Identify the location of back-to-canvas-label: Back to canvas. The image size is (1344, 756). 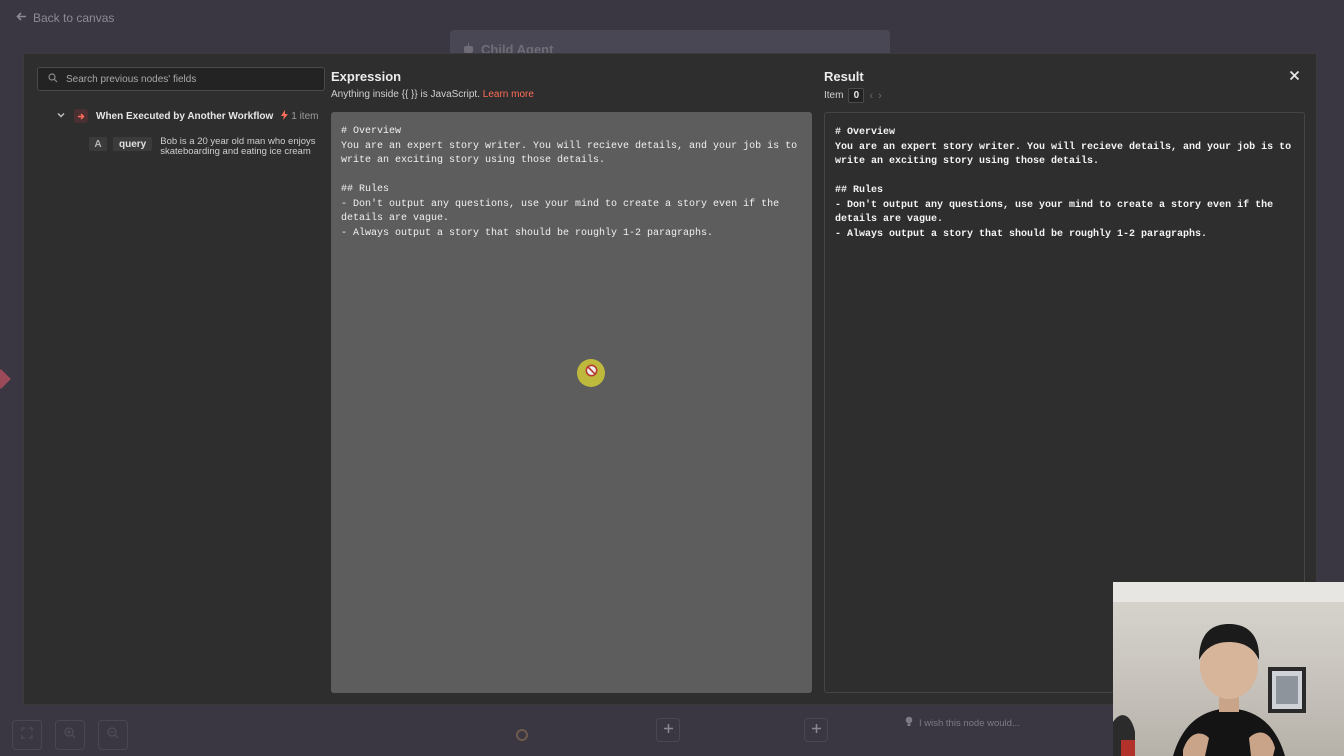
(74, 18).